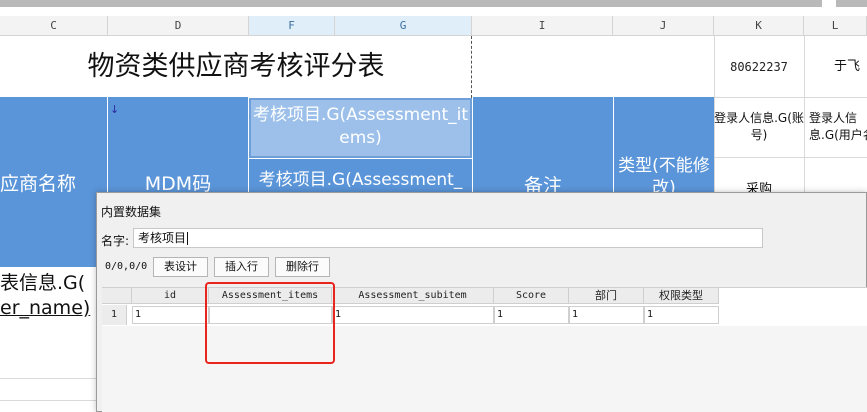 Image resolution: width=867 pixels, height=412 pixels. What do you see at coordinates (835, 67) in the screenshot?
I see `cell-l-value: 于飞` at bounding box center [835, 67].